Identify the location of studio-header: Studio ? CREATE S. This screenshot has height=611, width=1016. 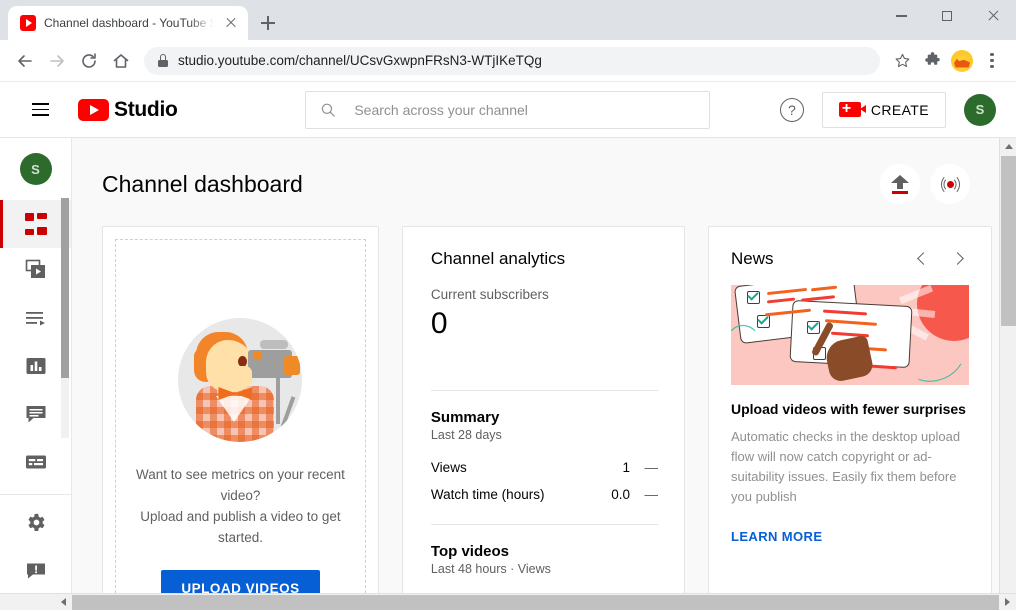
(508, 110).